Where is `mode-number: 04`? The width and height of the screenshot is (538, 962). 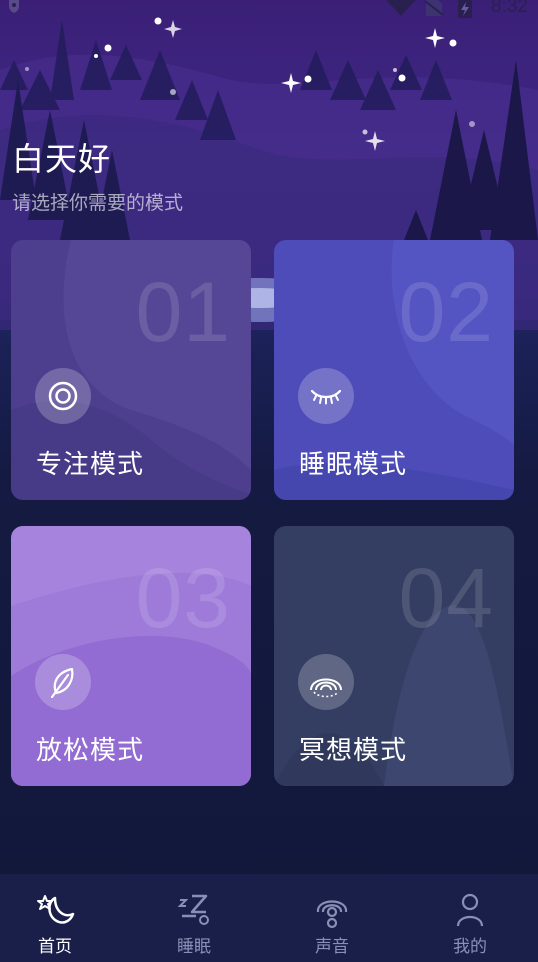
mode-number: 04 is located at coordinates (446, 598).